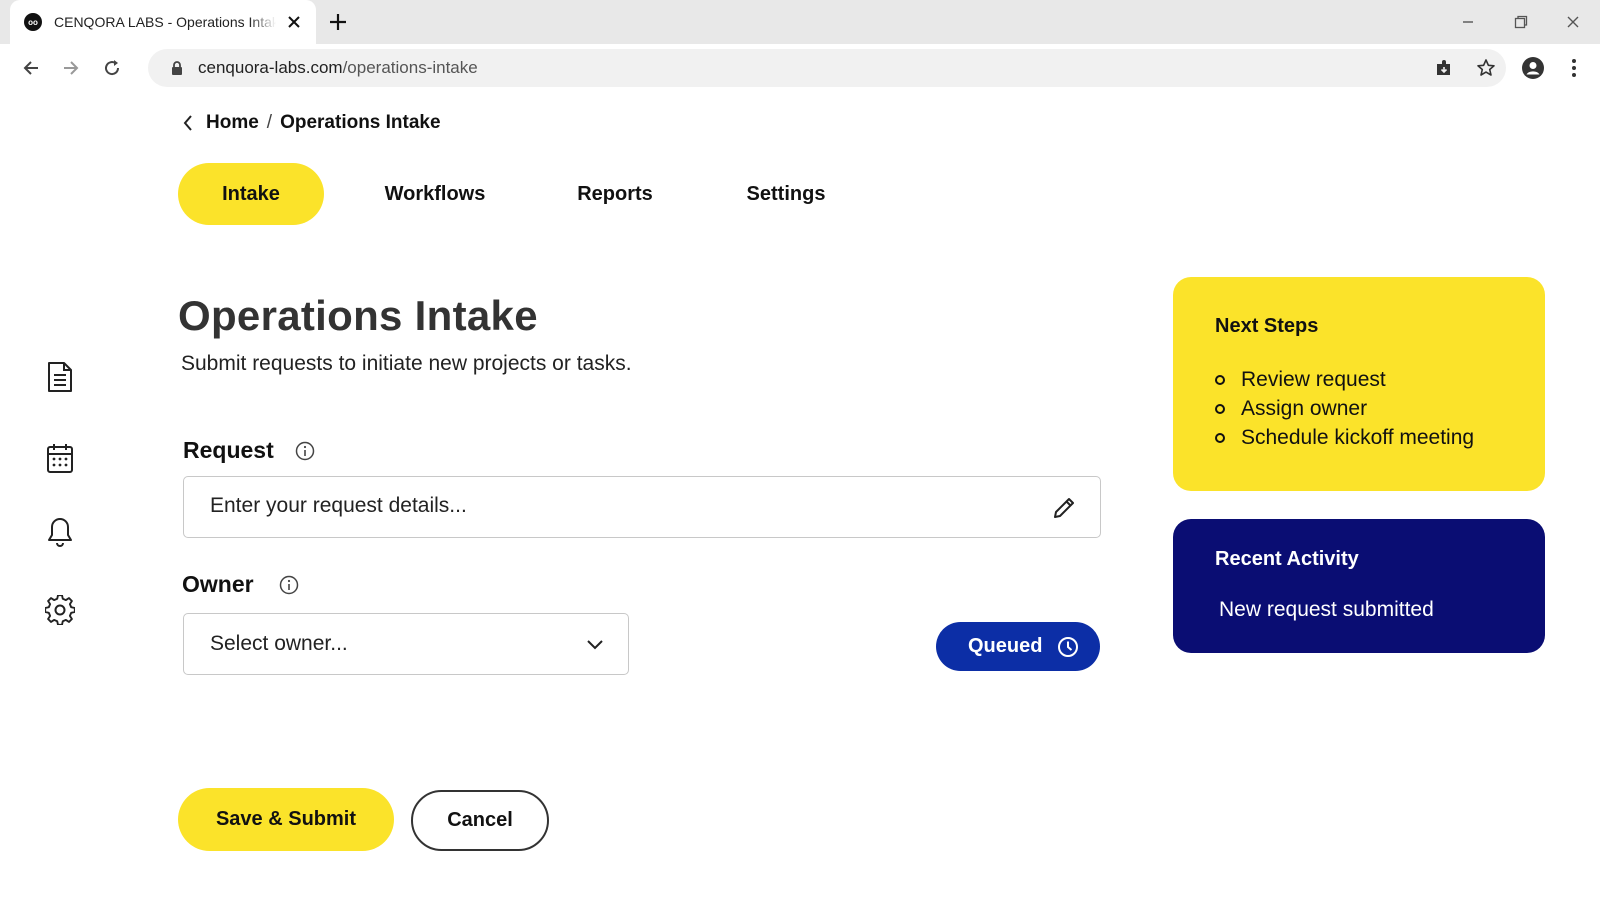 Image resolution: width=1600 pixels, height=914 pixels. Describe the element at coordinates (1068, 647) in the screenshot. I see `clock-icon` at that location.